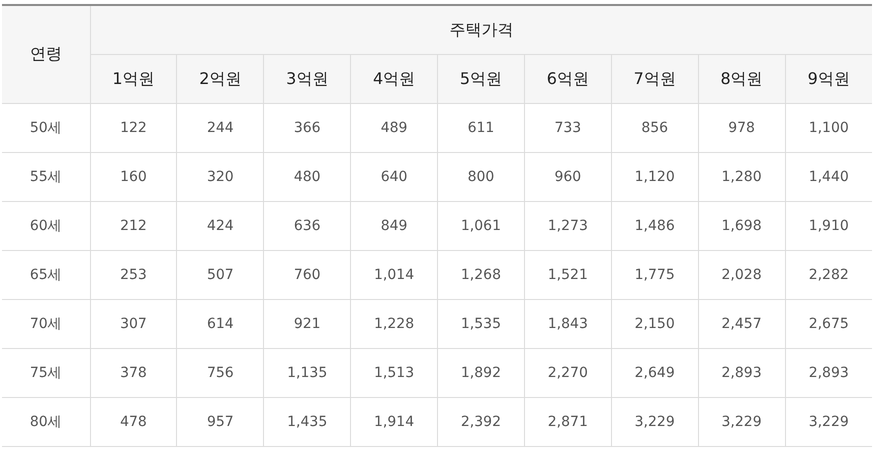 The image size is (874, 451). Describe the element at coordinates (46, 373) in the screenshot. I see `row-header: 75세` at that location.